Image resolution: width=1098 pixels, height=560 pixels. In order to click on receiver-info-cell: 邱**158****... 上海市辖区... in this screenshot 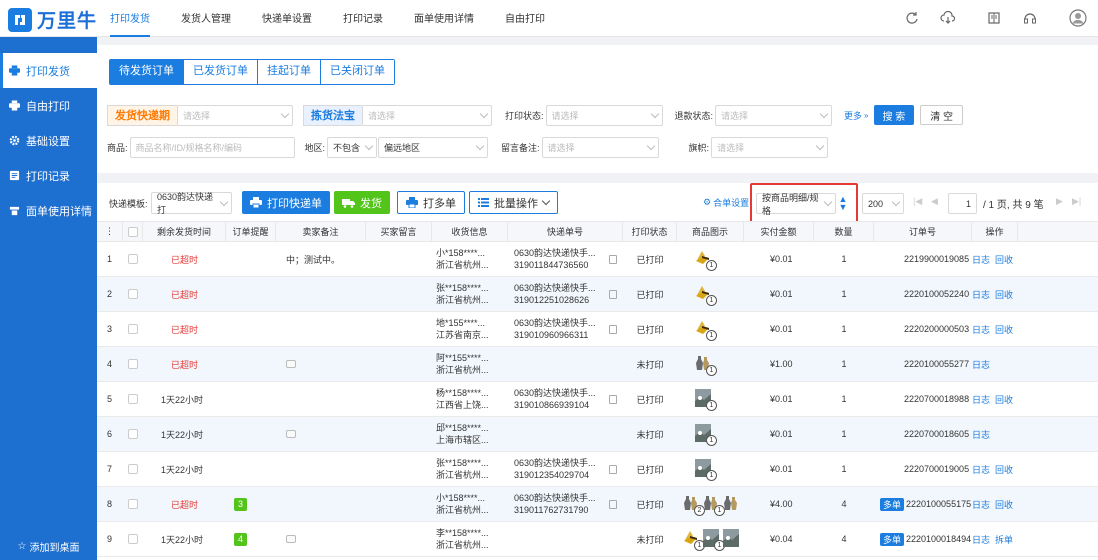, I will do `click(470, 434)`.